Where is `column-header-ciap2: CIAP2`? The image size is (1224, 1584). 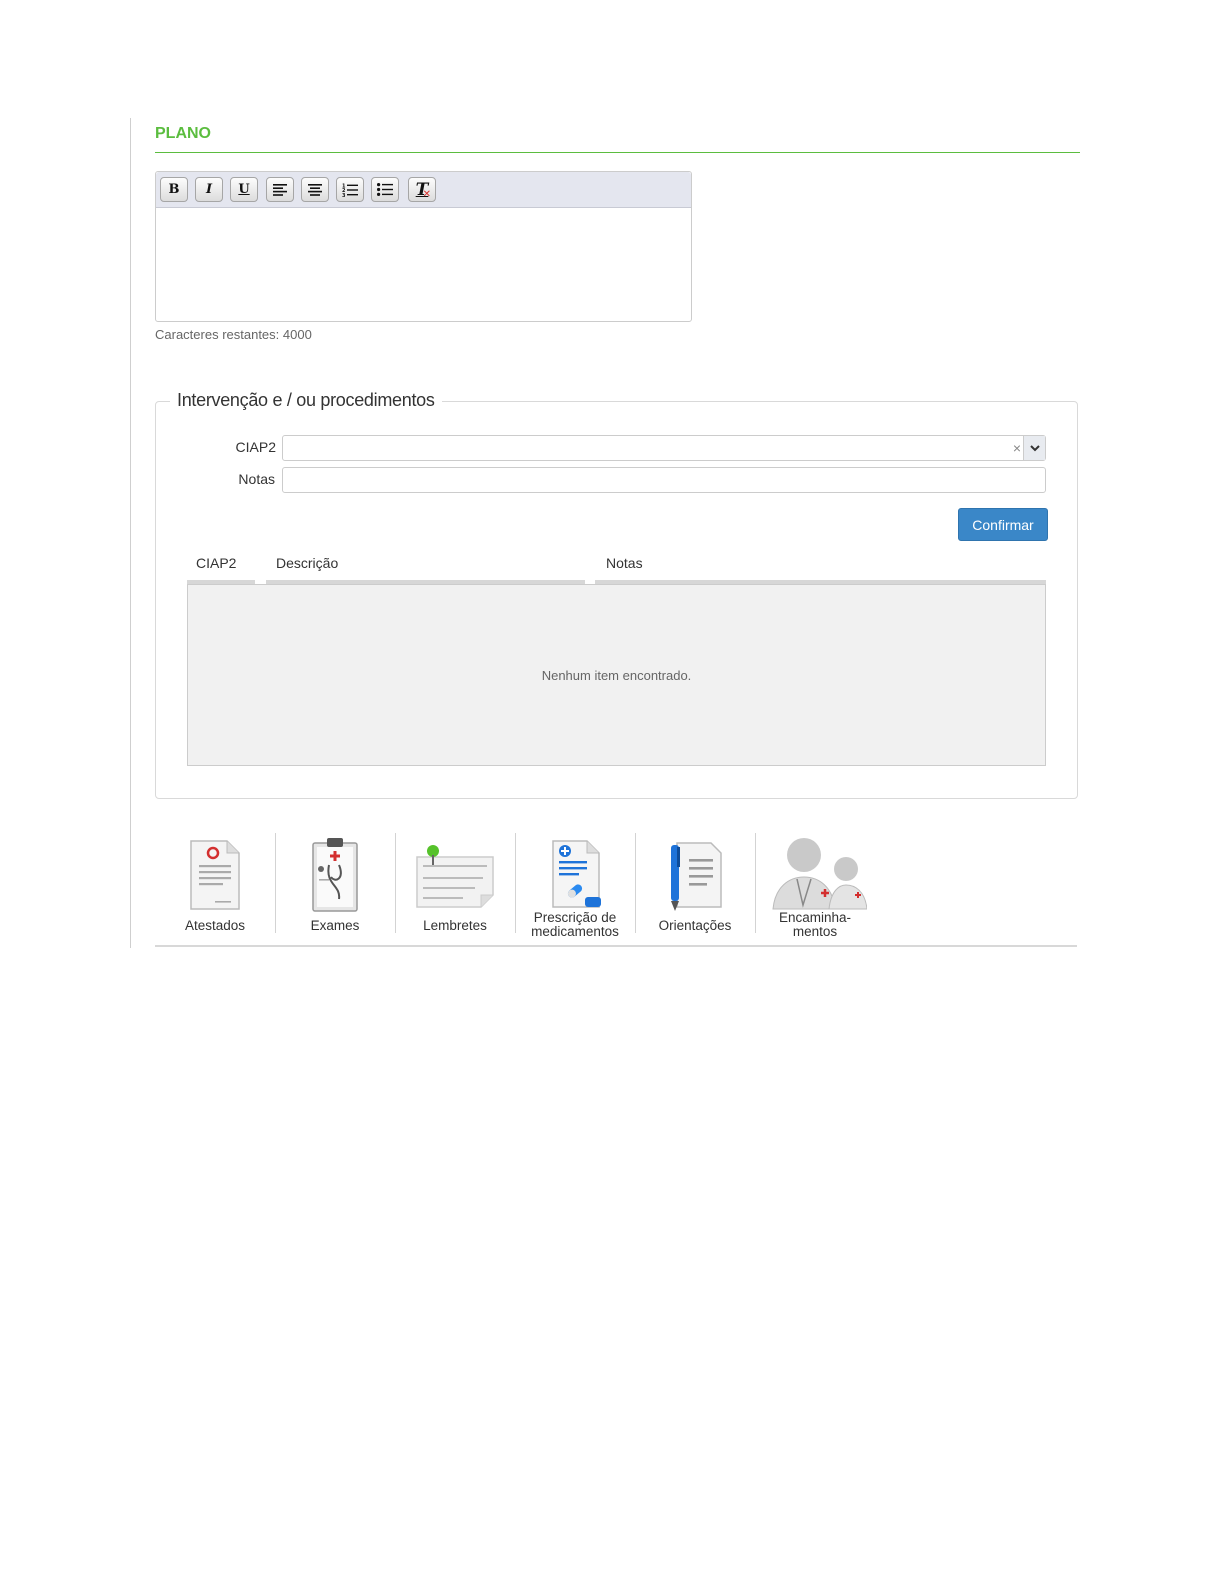 column-header-ciap2: CIAP2 is located at coordinates (216, 563).